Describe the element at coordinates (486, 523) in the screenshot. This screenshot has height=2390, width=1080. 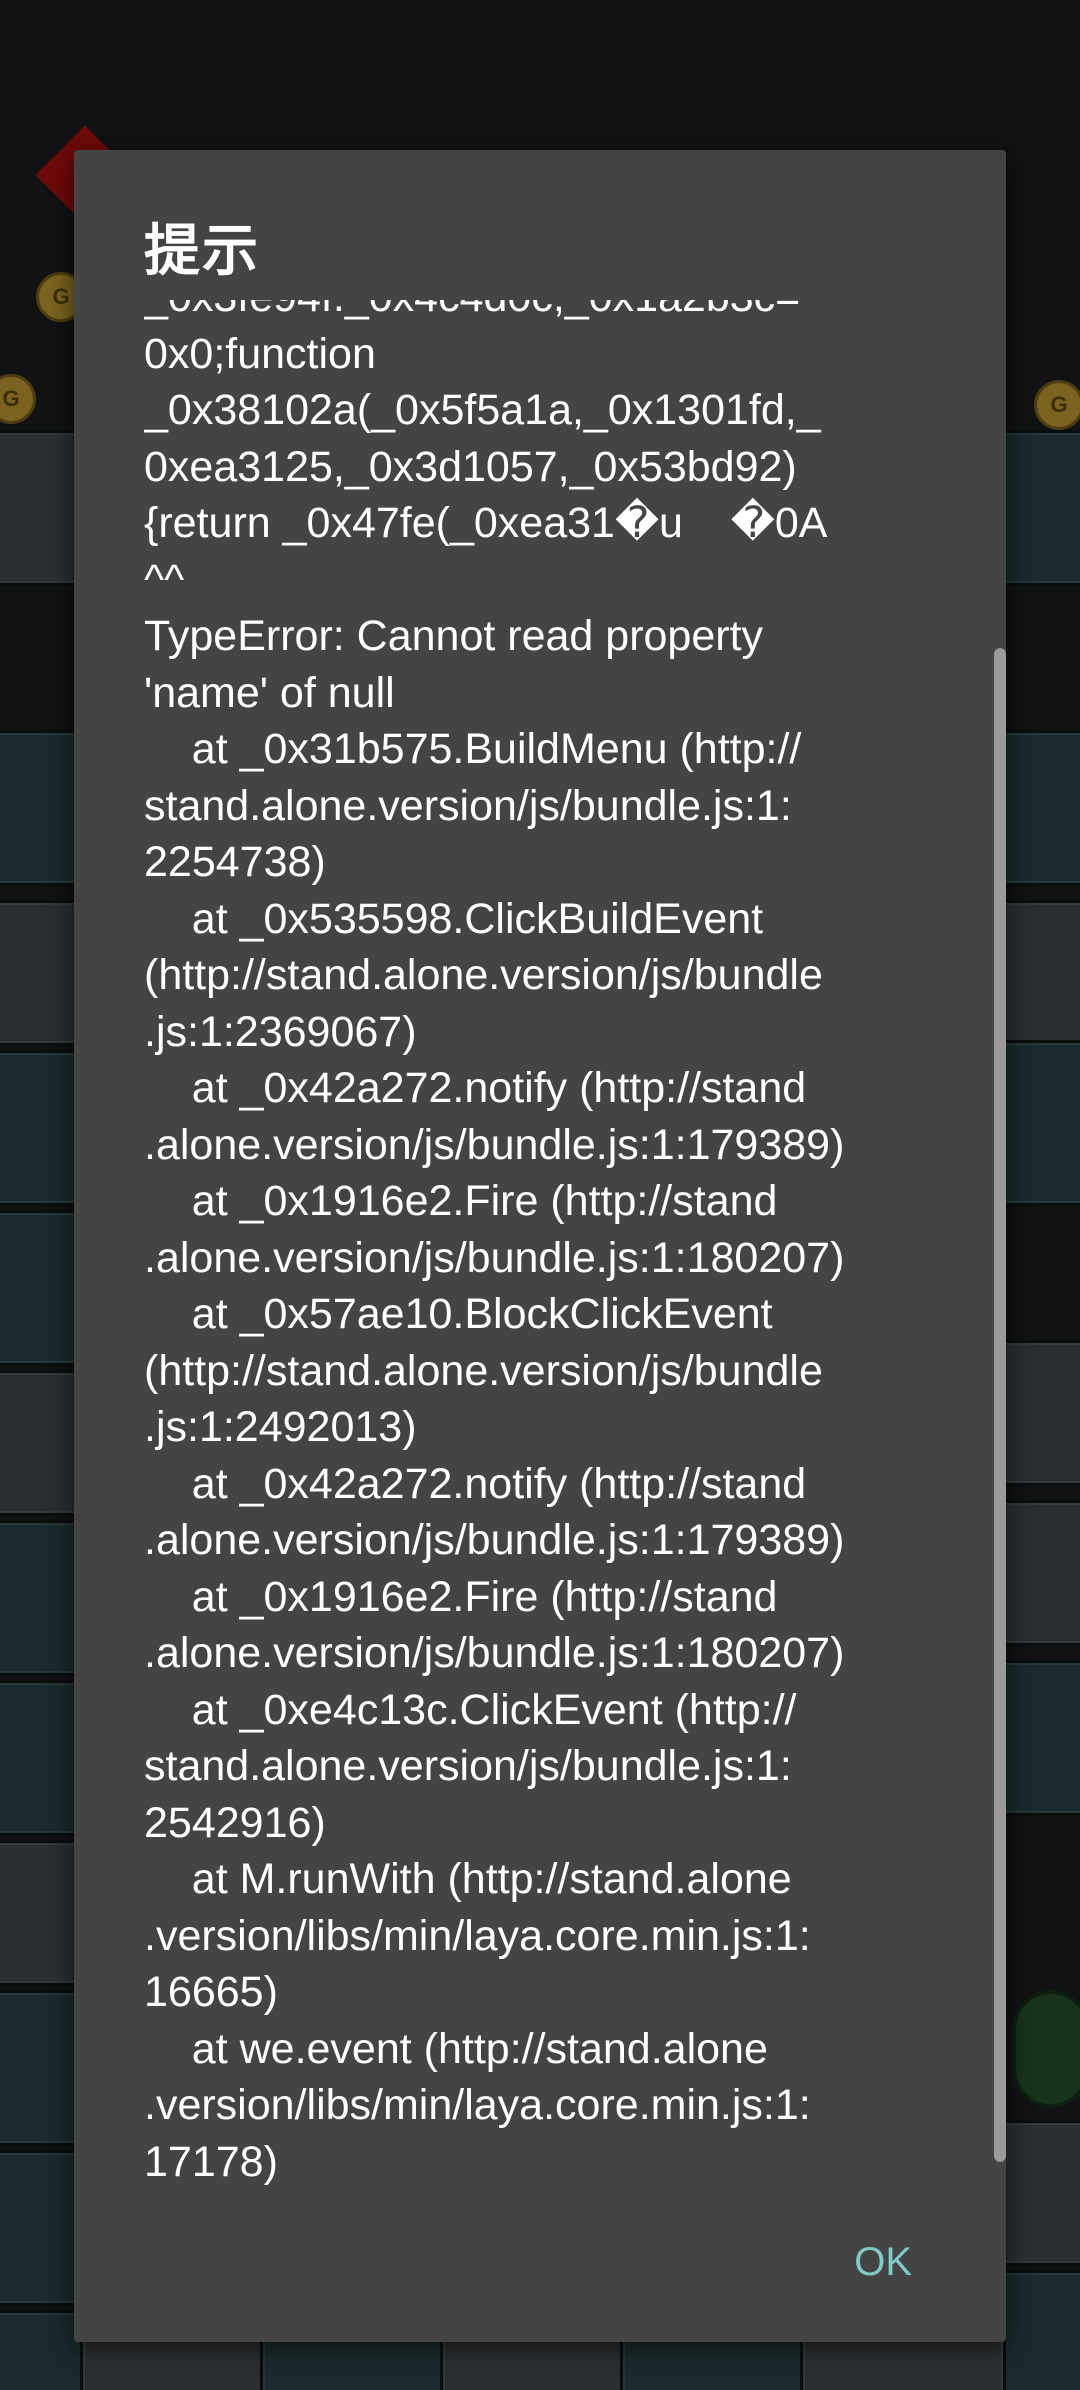
I see `message-line: {return _0x47fe(_0xea31�u �0A` at that location.